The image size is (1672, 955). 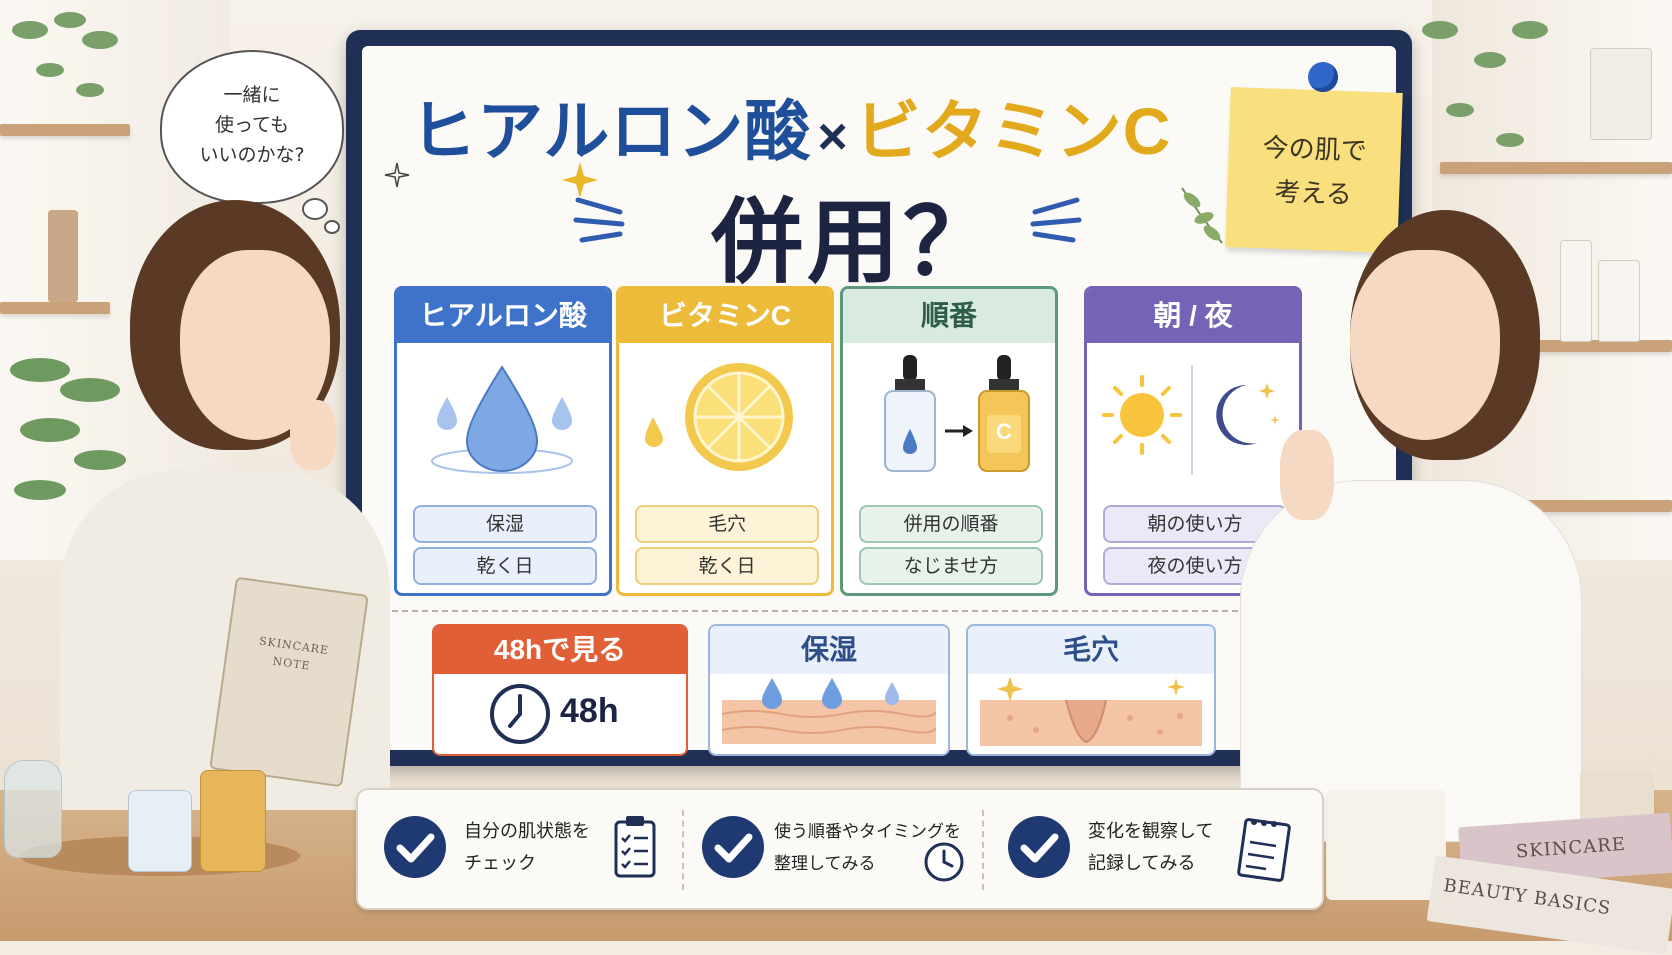 I want to click on open-book, so click(x=1386, y=845).